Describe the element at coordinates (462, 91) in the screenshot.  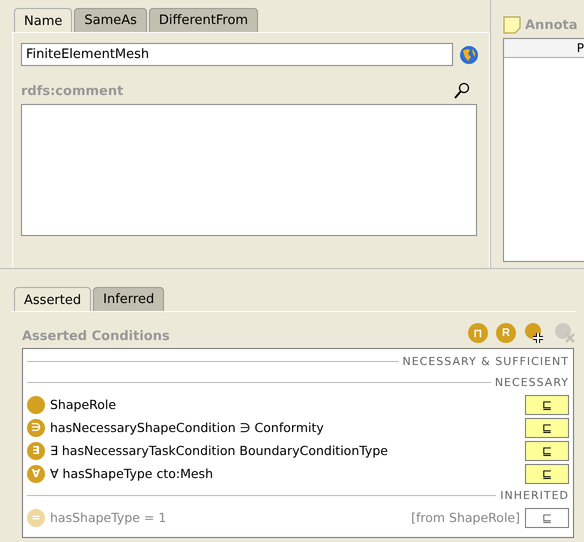
I see `search-icon` at that location.